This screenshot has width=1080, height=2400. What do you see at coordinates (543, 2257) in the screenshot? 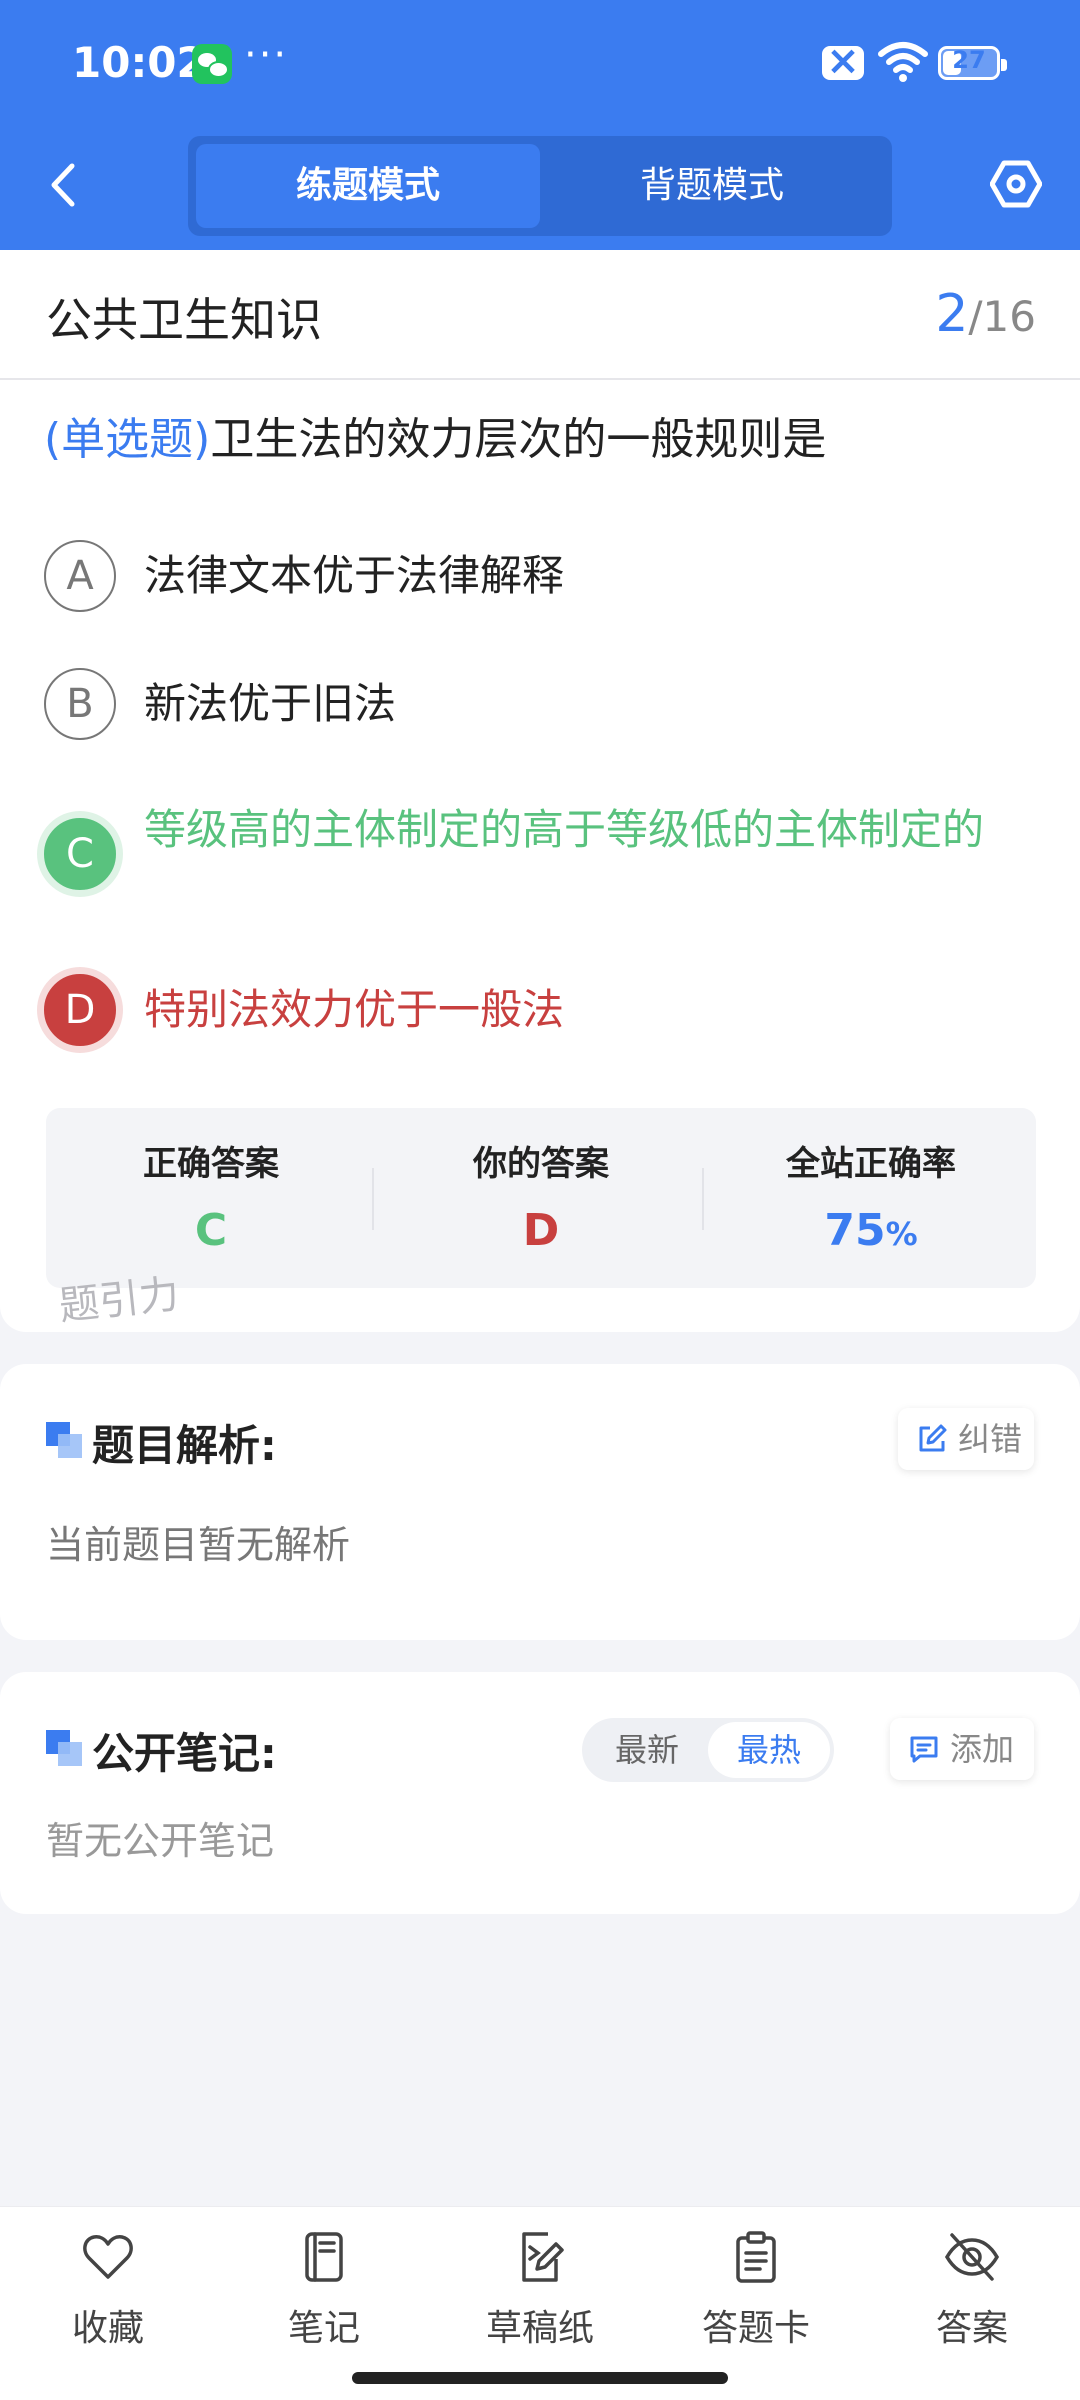
I see `draft-paper-icon` at bounding box center [543, 2257].